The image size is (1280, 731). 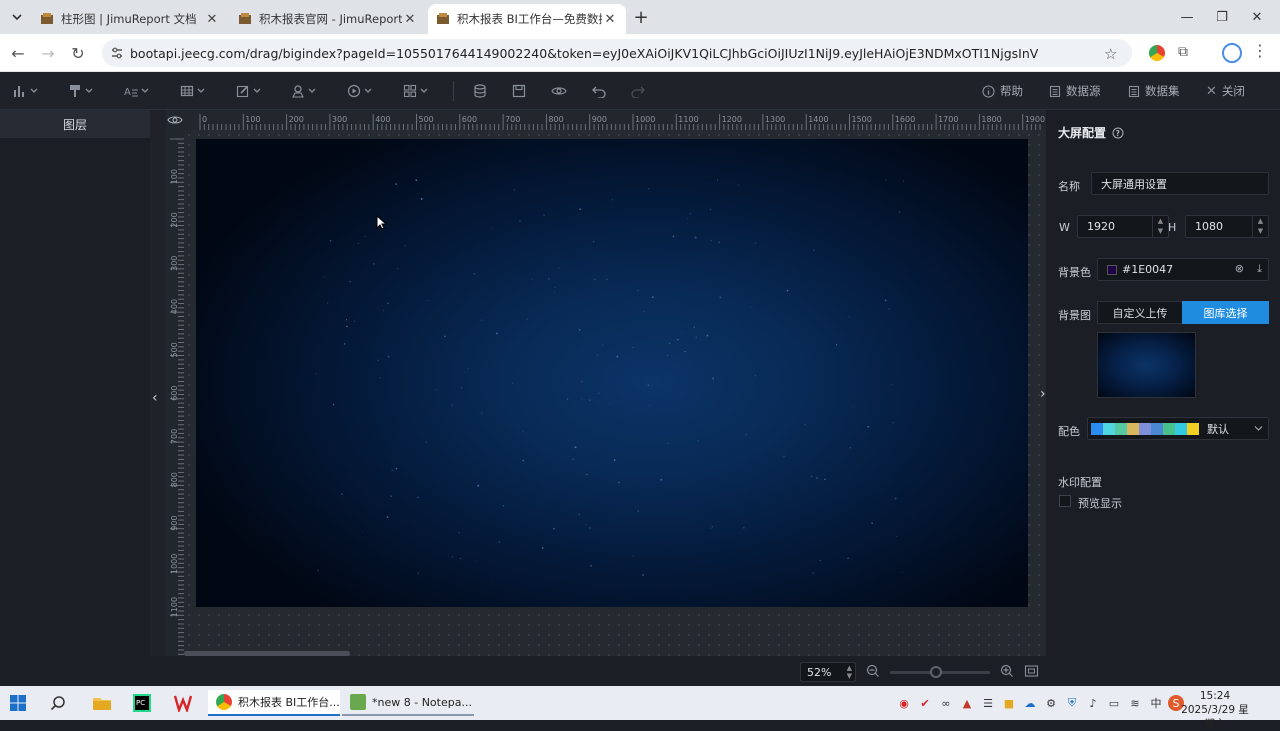 I want to click on save-button, so click(x=519, y=91).